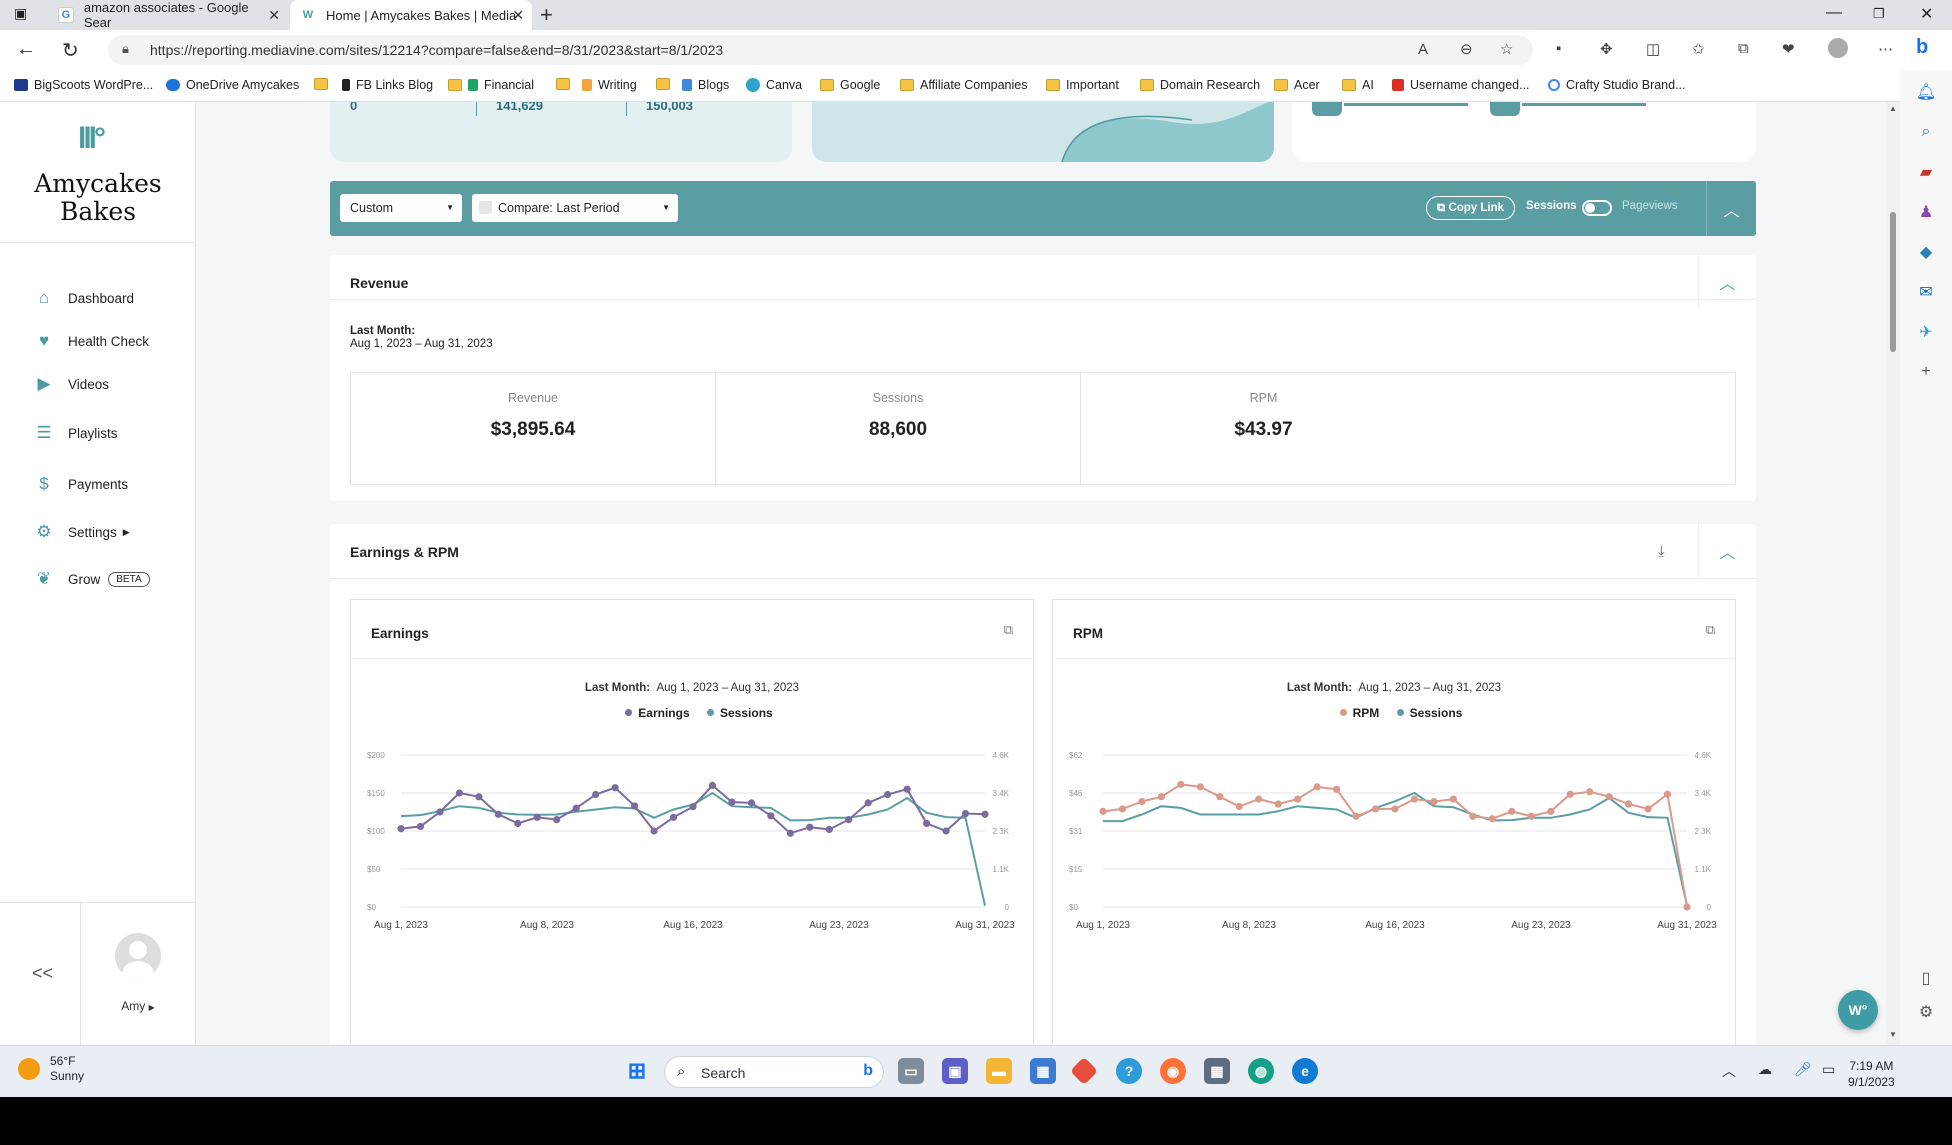  I want to click on notification-bell-icon: 🔔︎, so click(1926, 92).